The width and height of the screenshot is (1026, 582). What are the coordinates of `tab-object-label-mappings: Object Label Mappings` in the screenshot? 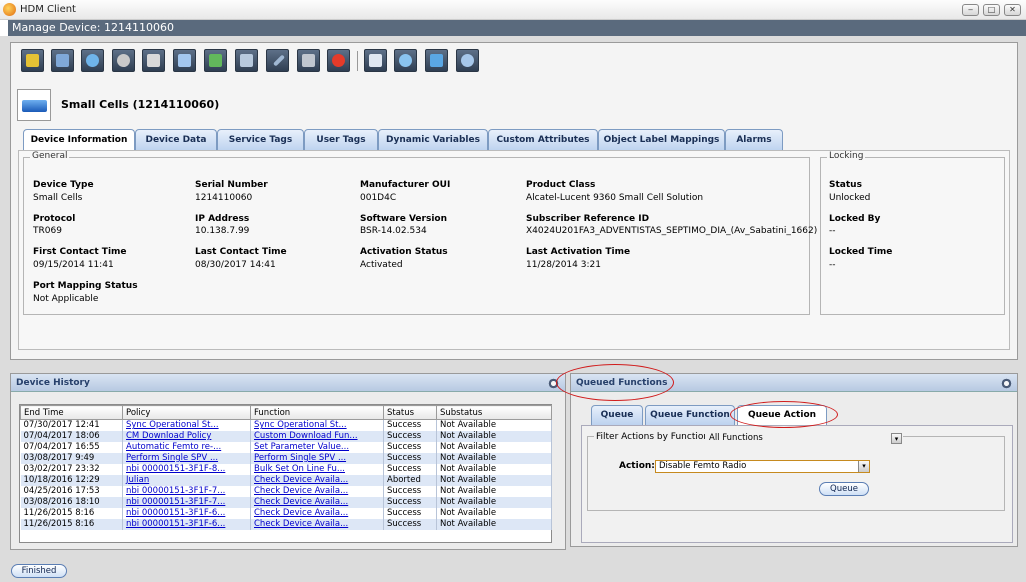 It's located at (661, 140).